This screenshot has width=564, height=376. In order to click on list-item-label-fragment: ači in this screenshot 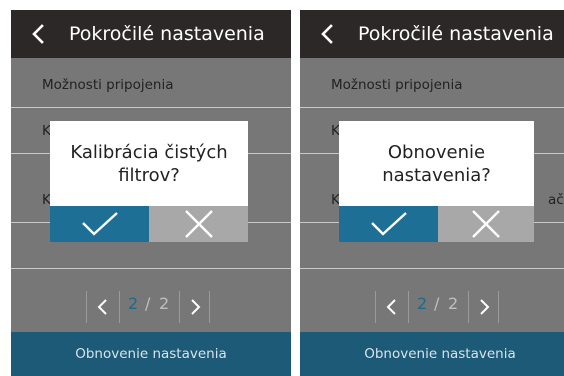, I will do `click(556, 200)`.